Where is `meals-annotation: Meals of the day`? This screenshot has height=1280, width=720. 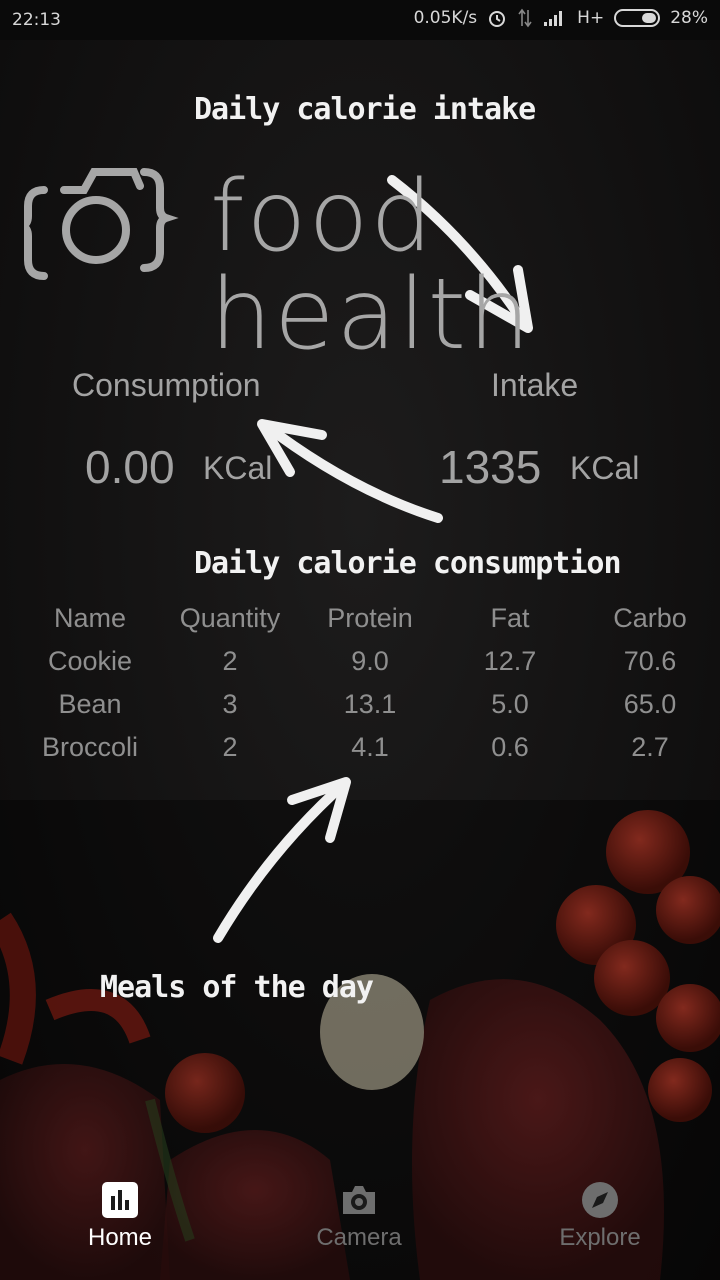
meals-annotation: Meals of the day is located at coordinates (237, 987).